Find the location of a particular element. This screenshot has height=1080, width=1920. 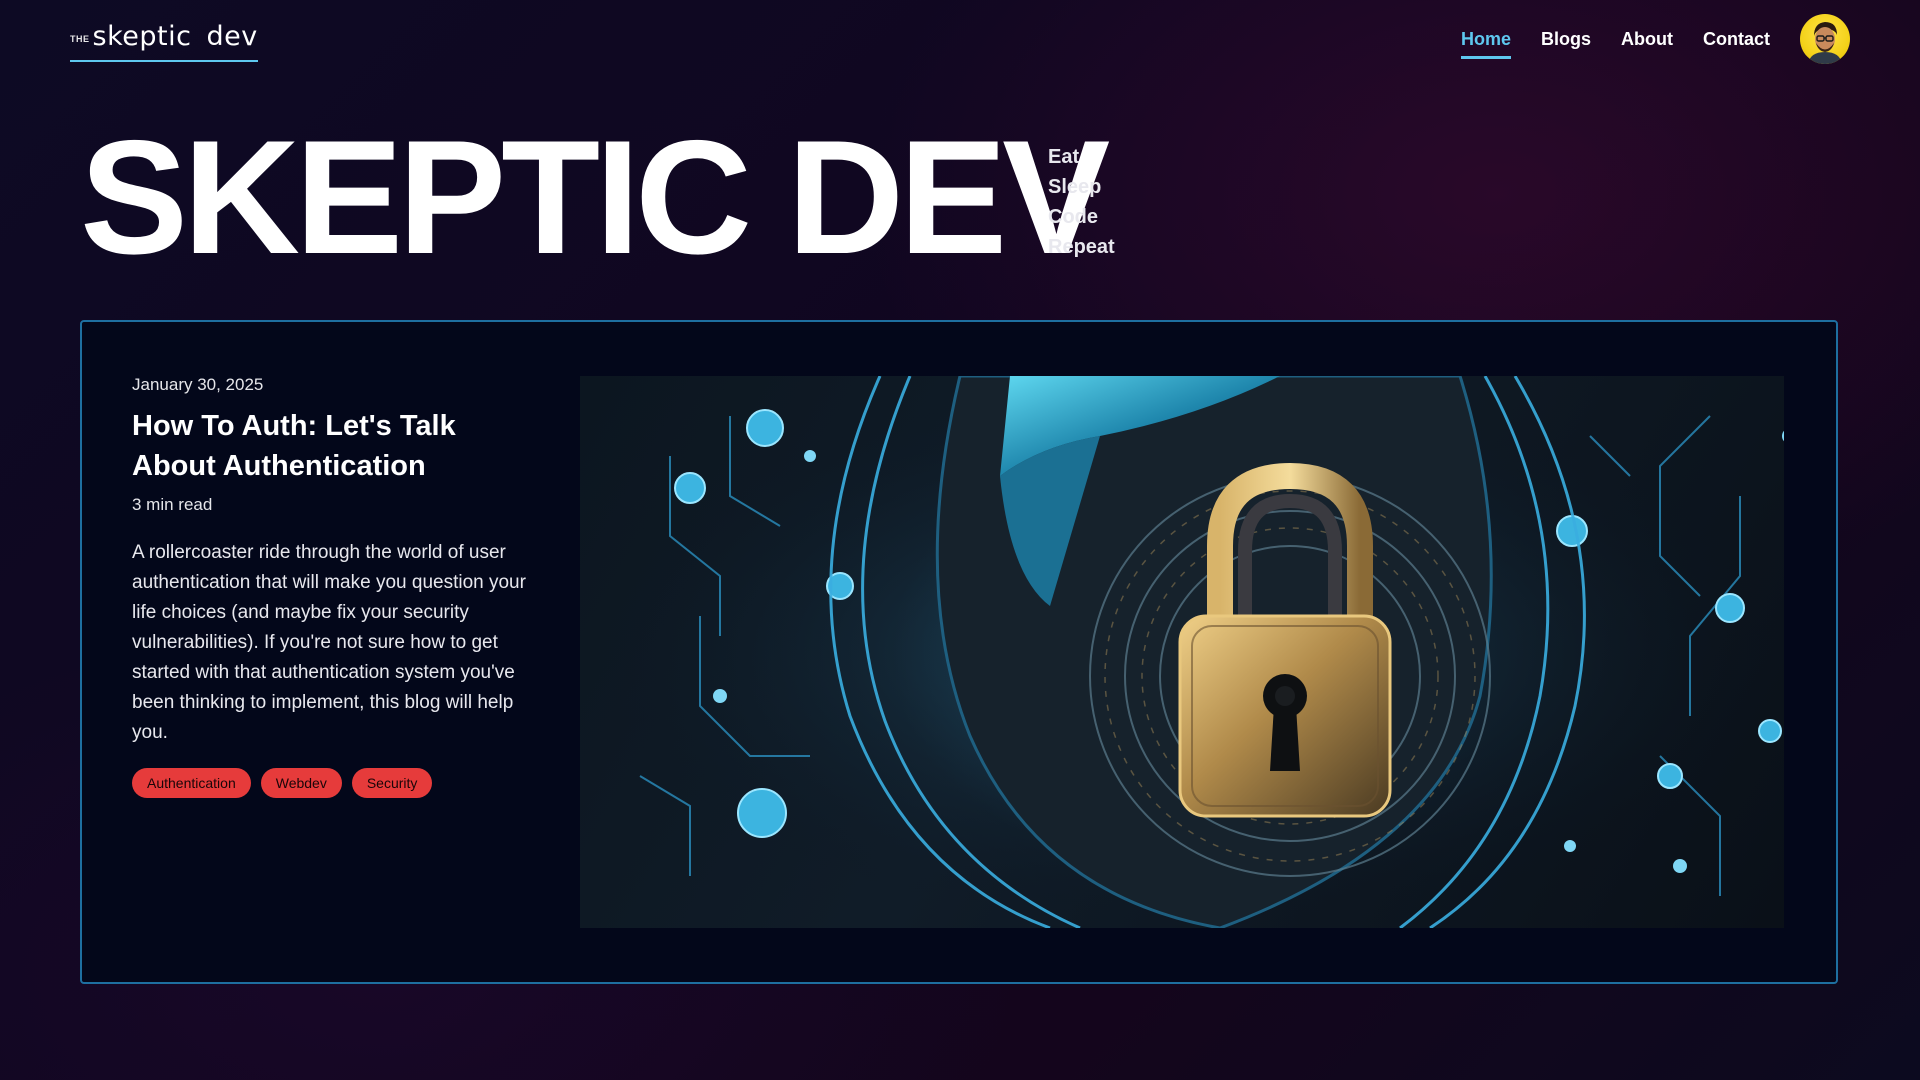

nav-contact: Contact is located at coordinates (1736, 43).